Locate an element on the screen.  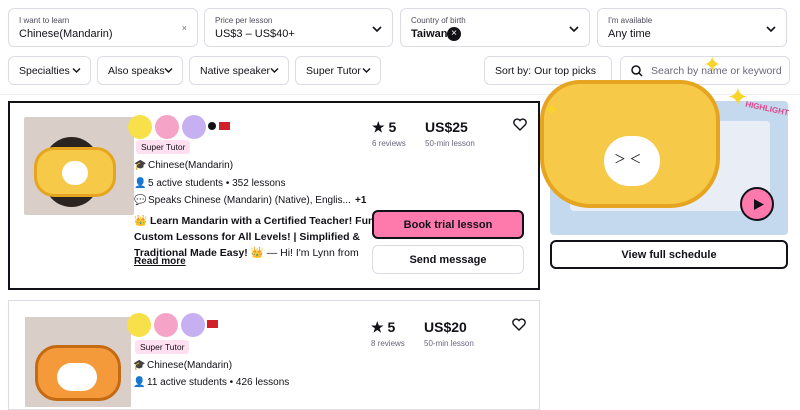
play-icon is located at coordinates (759, 204).